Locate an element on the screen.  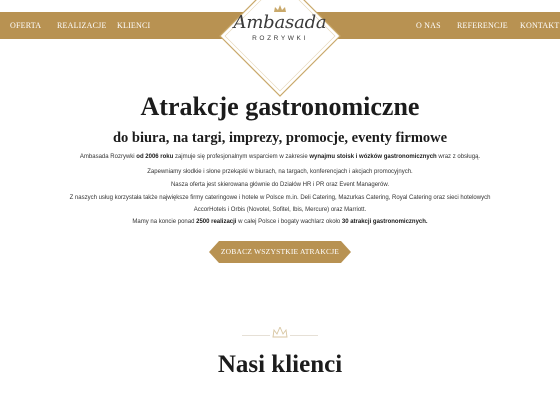
nav-oferta: OFERTA is located at coordinates (25, 25).